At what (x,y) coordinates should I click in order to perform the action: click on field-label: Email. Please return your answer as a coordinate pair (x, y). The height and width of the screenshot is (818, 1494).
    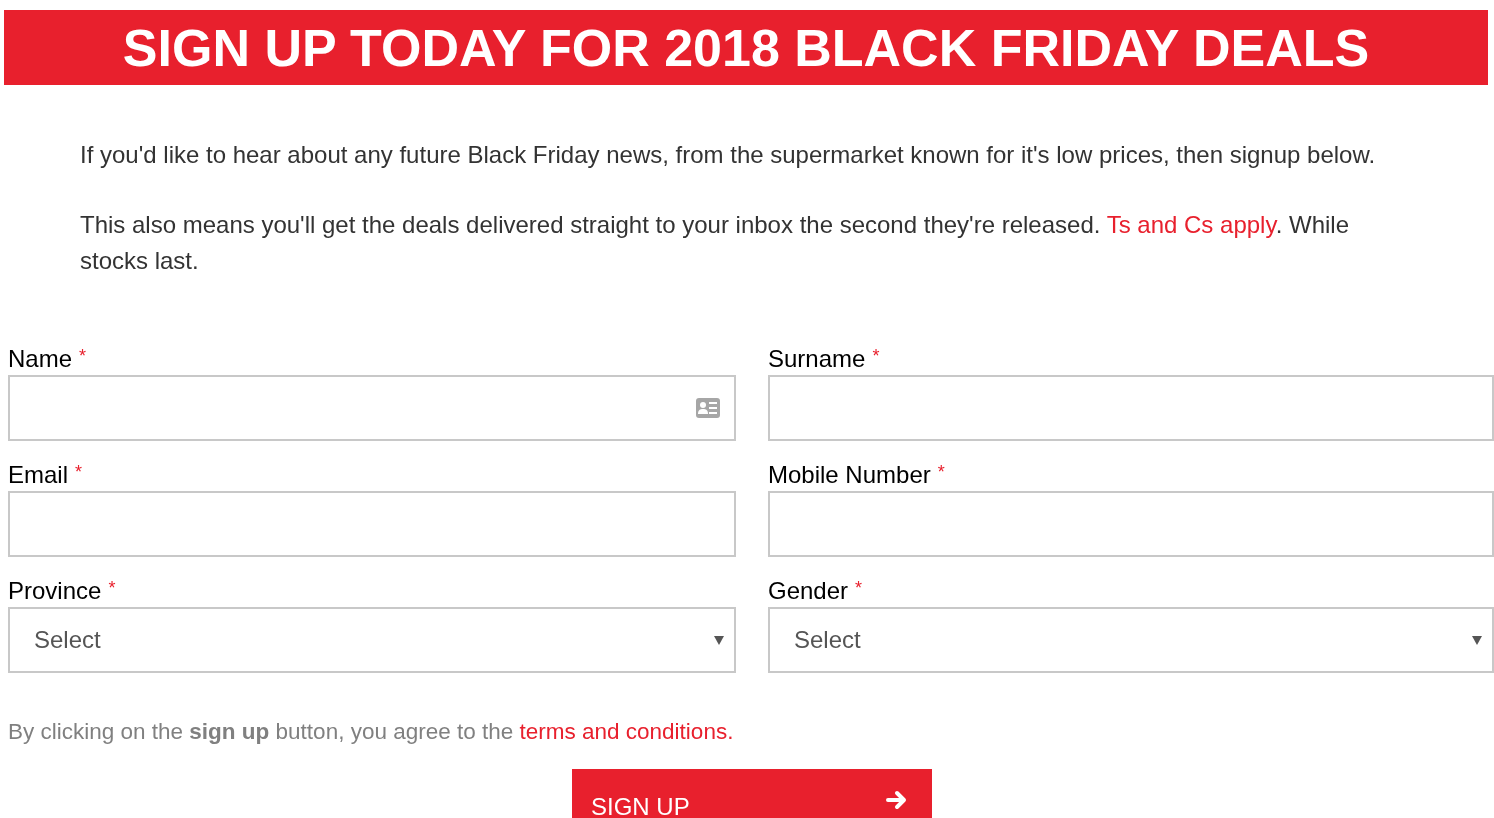
    Looking at the image, I should click on (38, 475).